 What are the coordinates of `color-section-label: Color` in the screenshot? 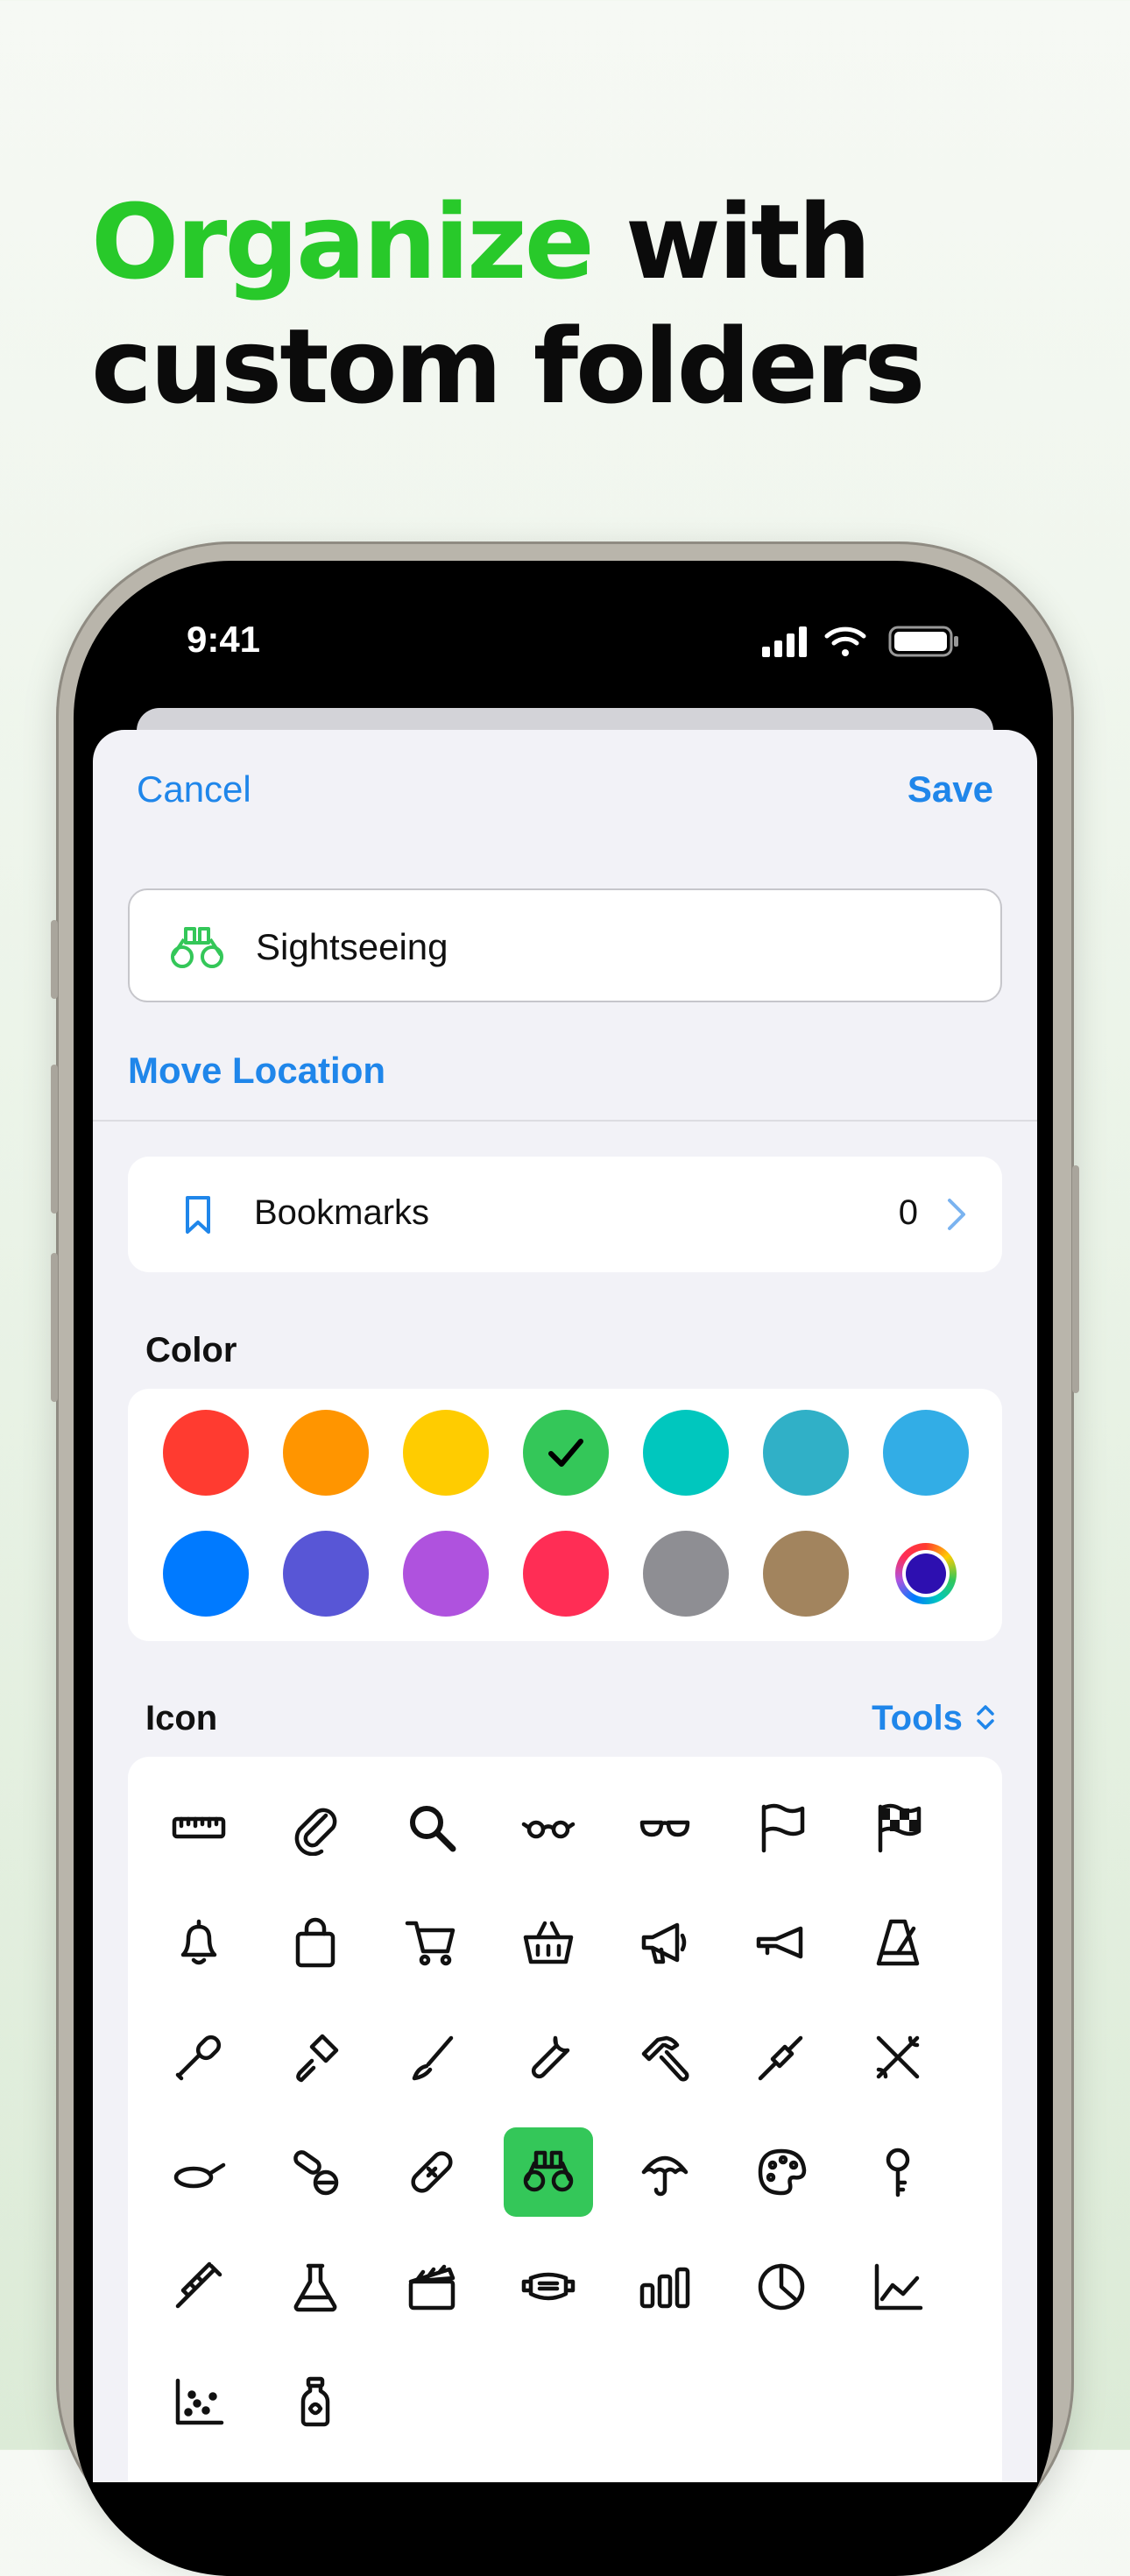 It's located at (191, 1350).